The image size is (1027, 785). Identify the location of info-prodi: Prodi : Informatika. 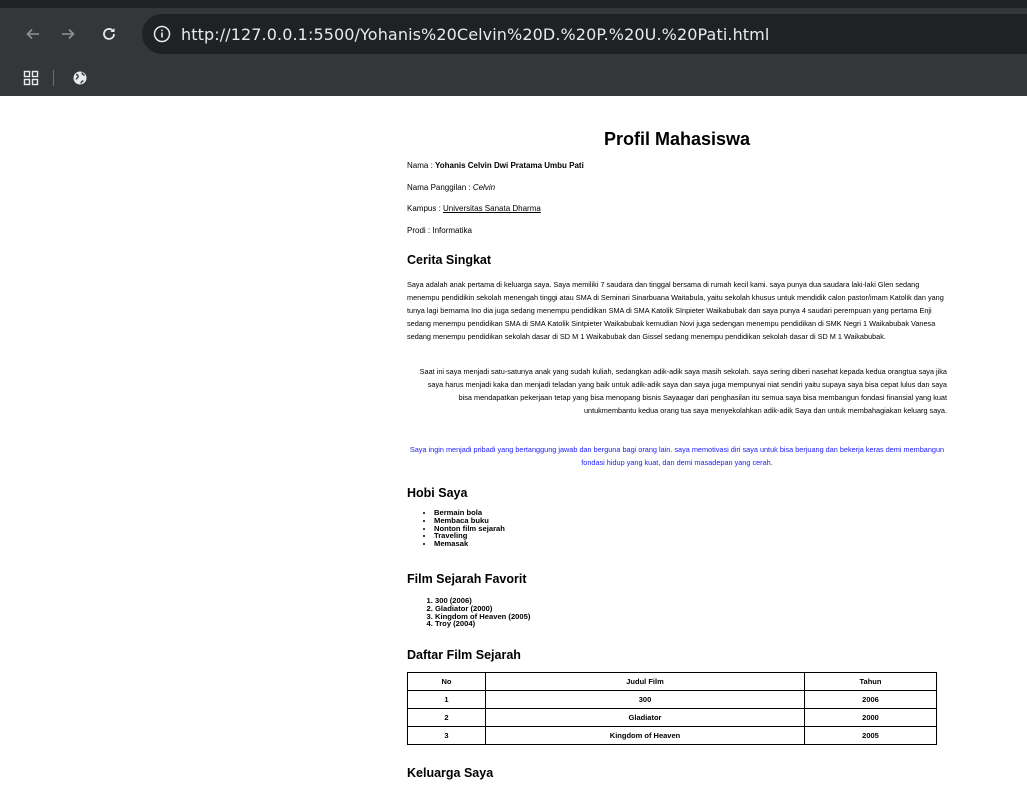
(439, 230).